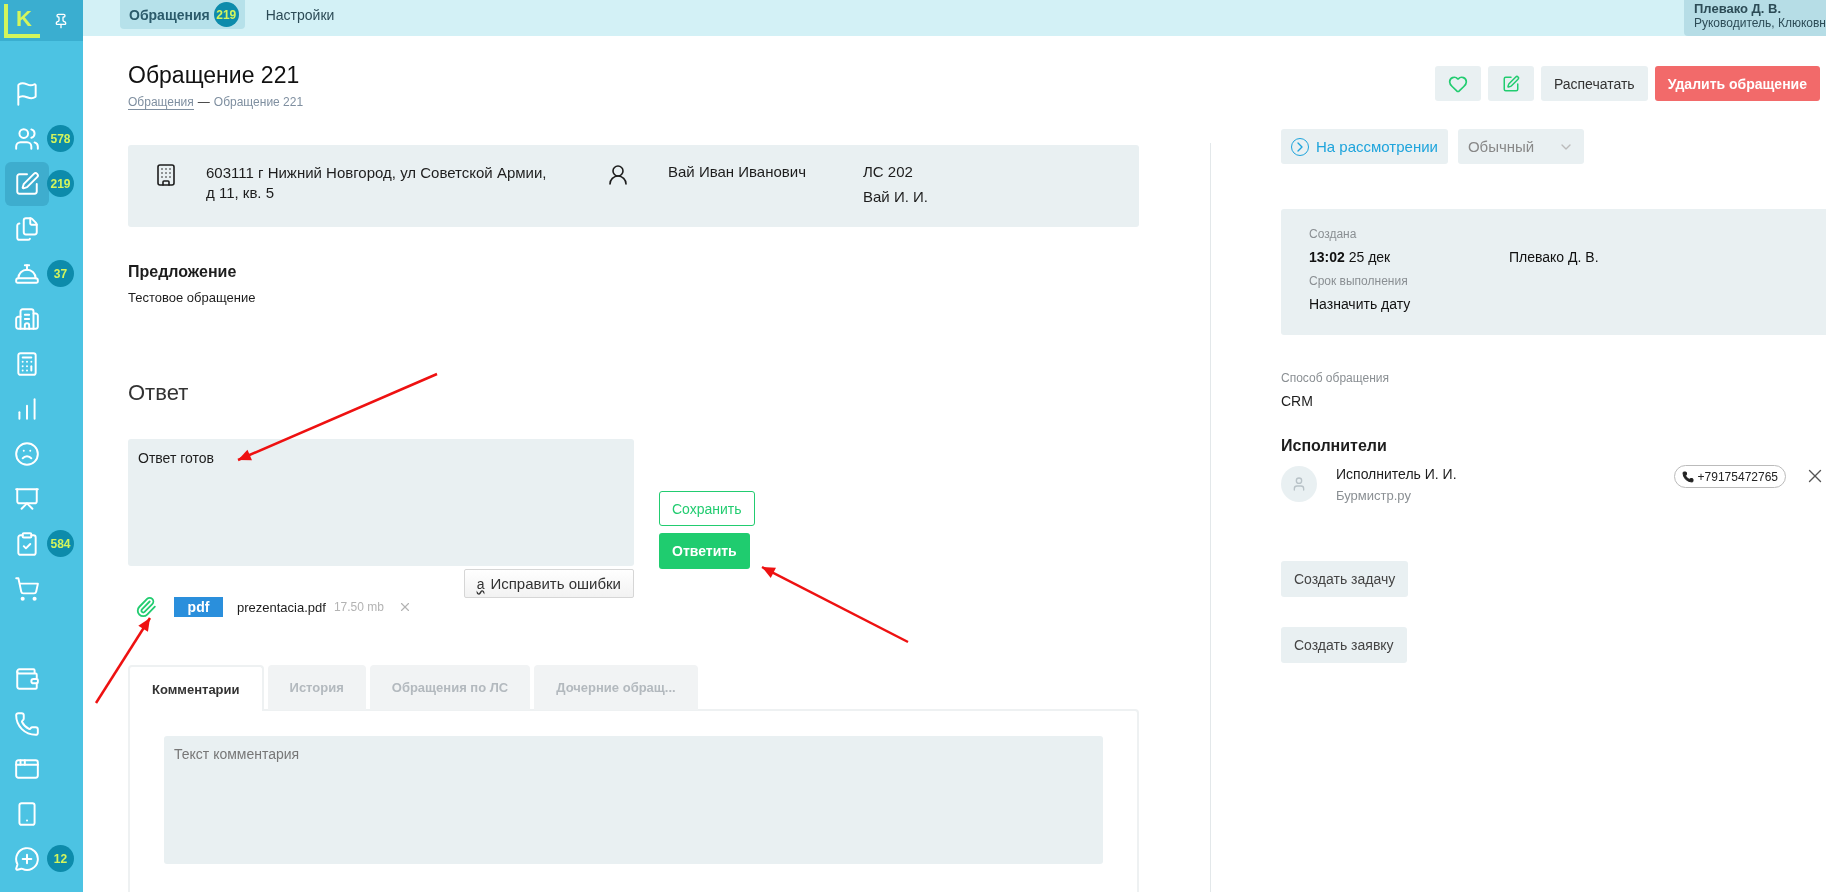  What do you see at coordinates (1299, 484) in the screenshot?
I see `avatar-icon` at bounding box center [1299, 484].